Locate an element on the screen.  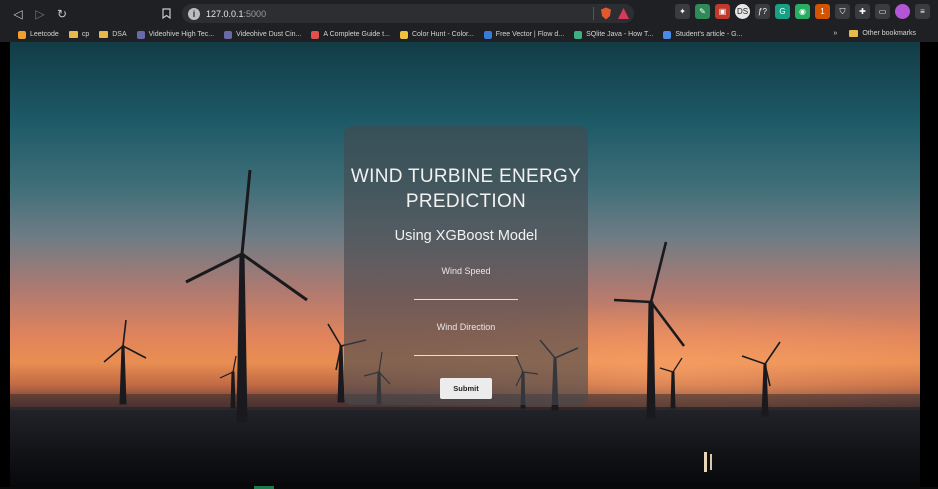
reload-icon: ↻ is located at coordinates (62, 13).